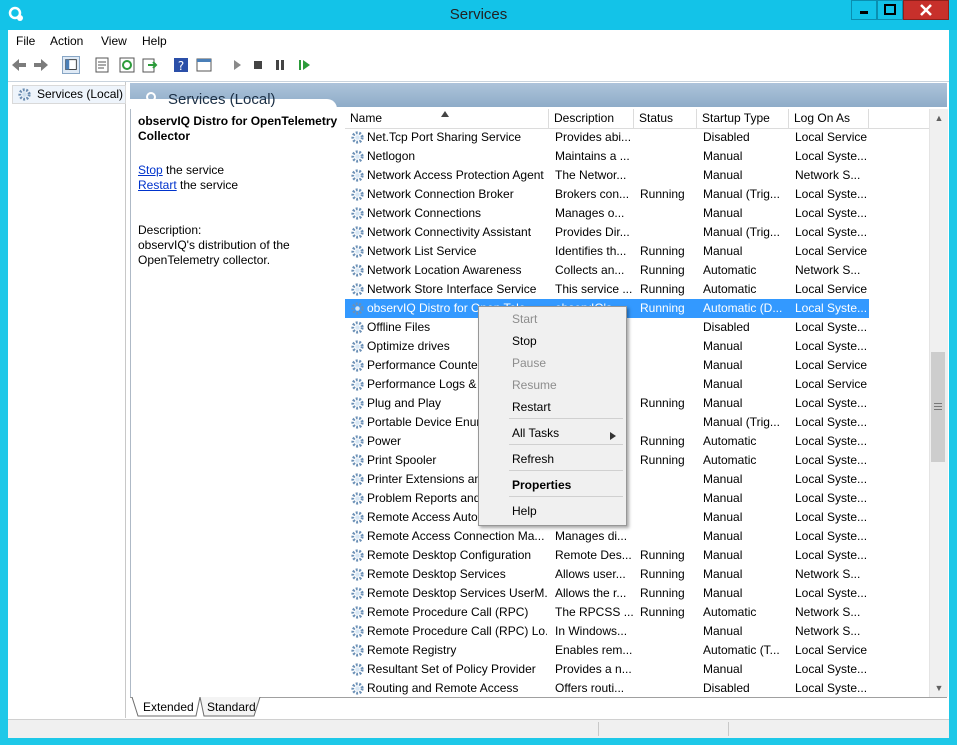 This screenshot has height=745, width=957. I want to click on column-status: Status, so click(665, 118).